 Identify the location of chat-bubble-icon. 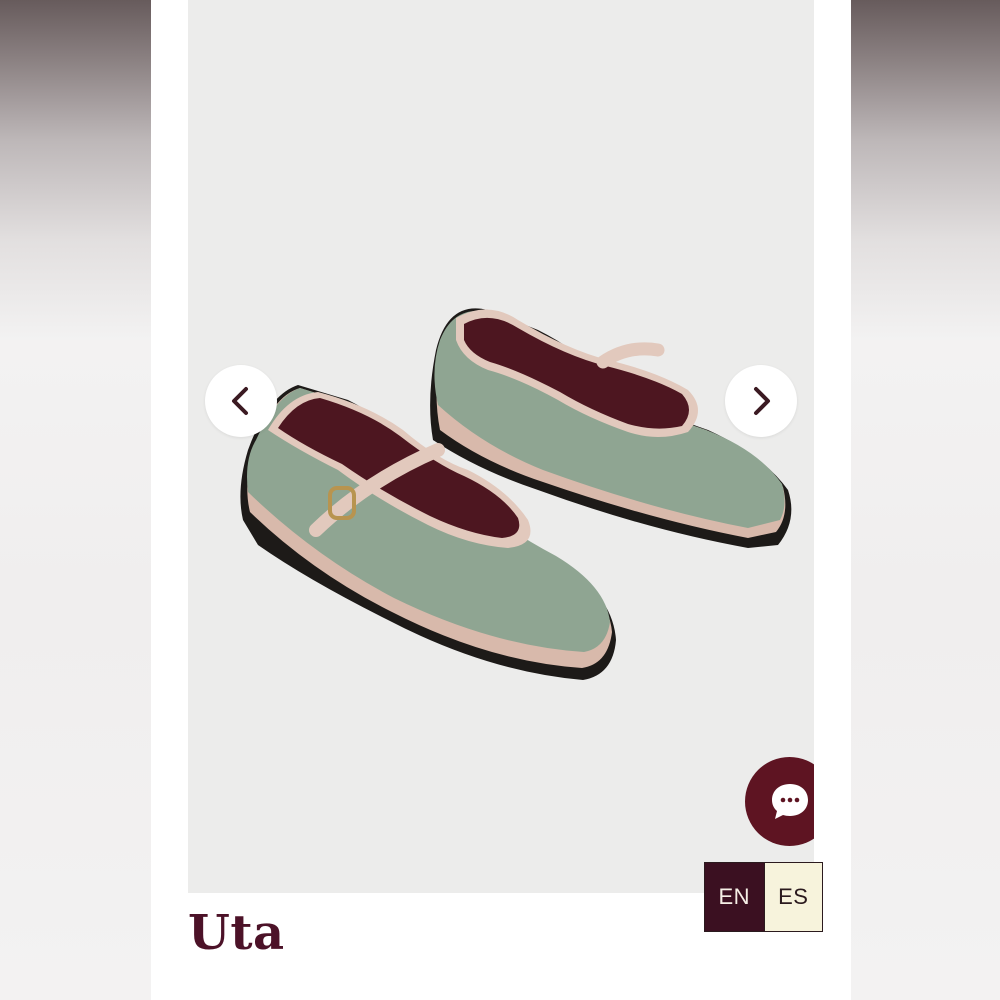
(789, 801).